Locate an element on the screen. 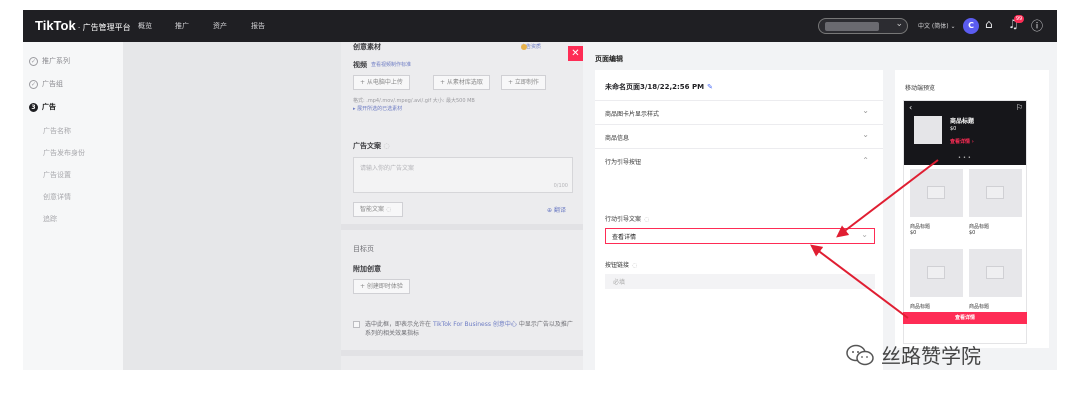  close-drawer-button: ✕ is located at coordinates (575, 53).